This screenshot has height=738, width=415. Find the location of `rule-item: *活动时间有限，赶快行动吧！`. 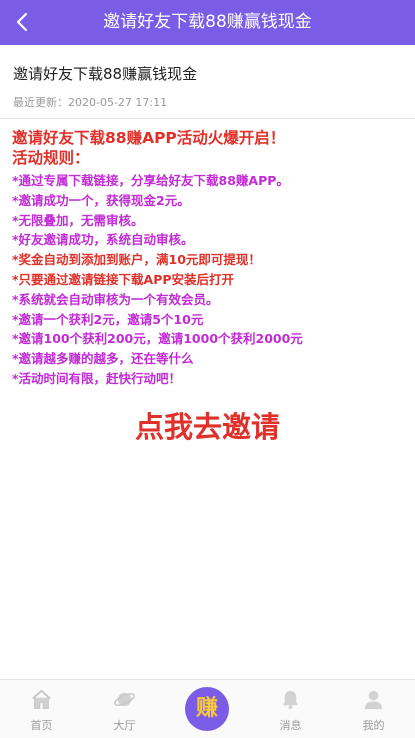

rule-item: *活动时间有限，赶快行动吧！ is located at coordinates (97, 378).